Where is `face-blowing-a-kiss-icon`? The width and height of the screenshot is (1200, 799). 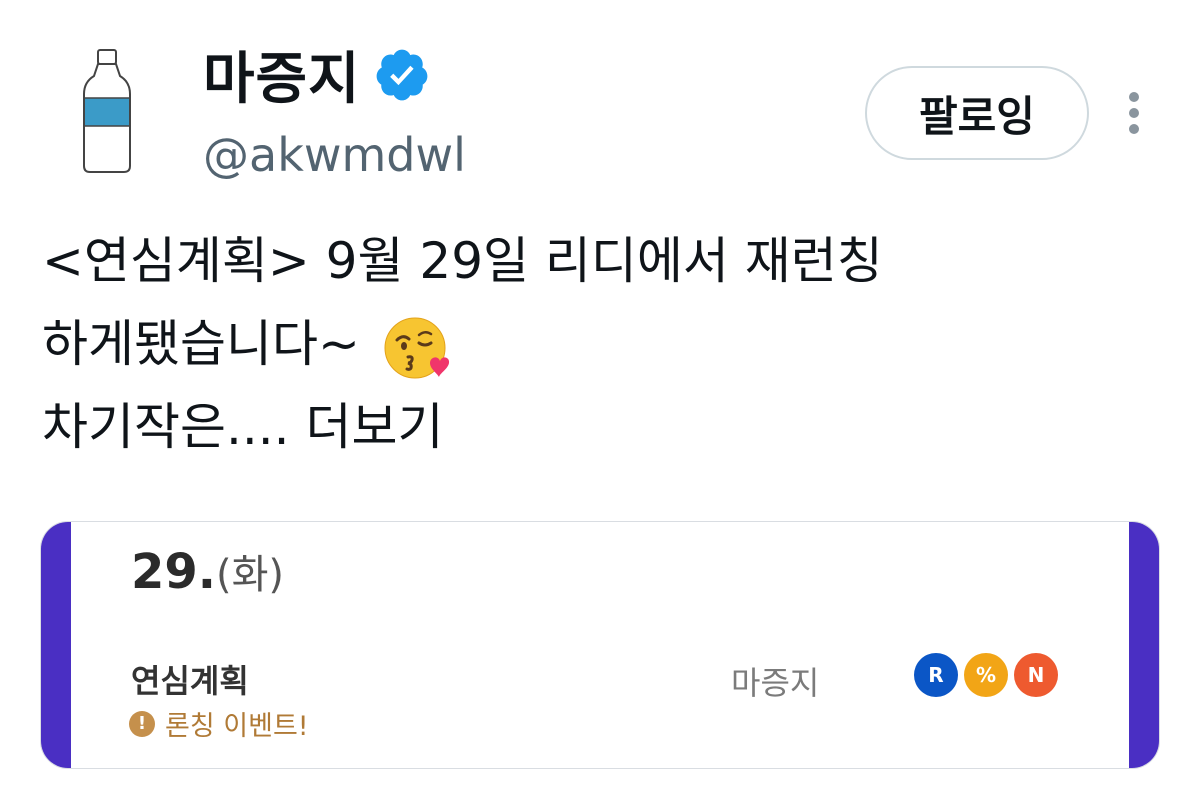
face-blowing-a-kiss-icon is located at coordinates (416, 347).